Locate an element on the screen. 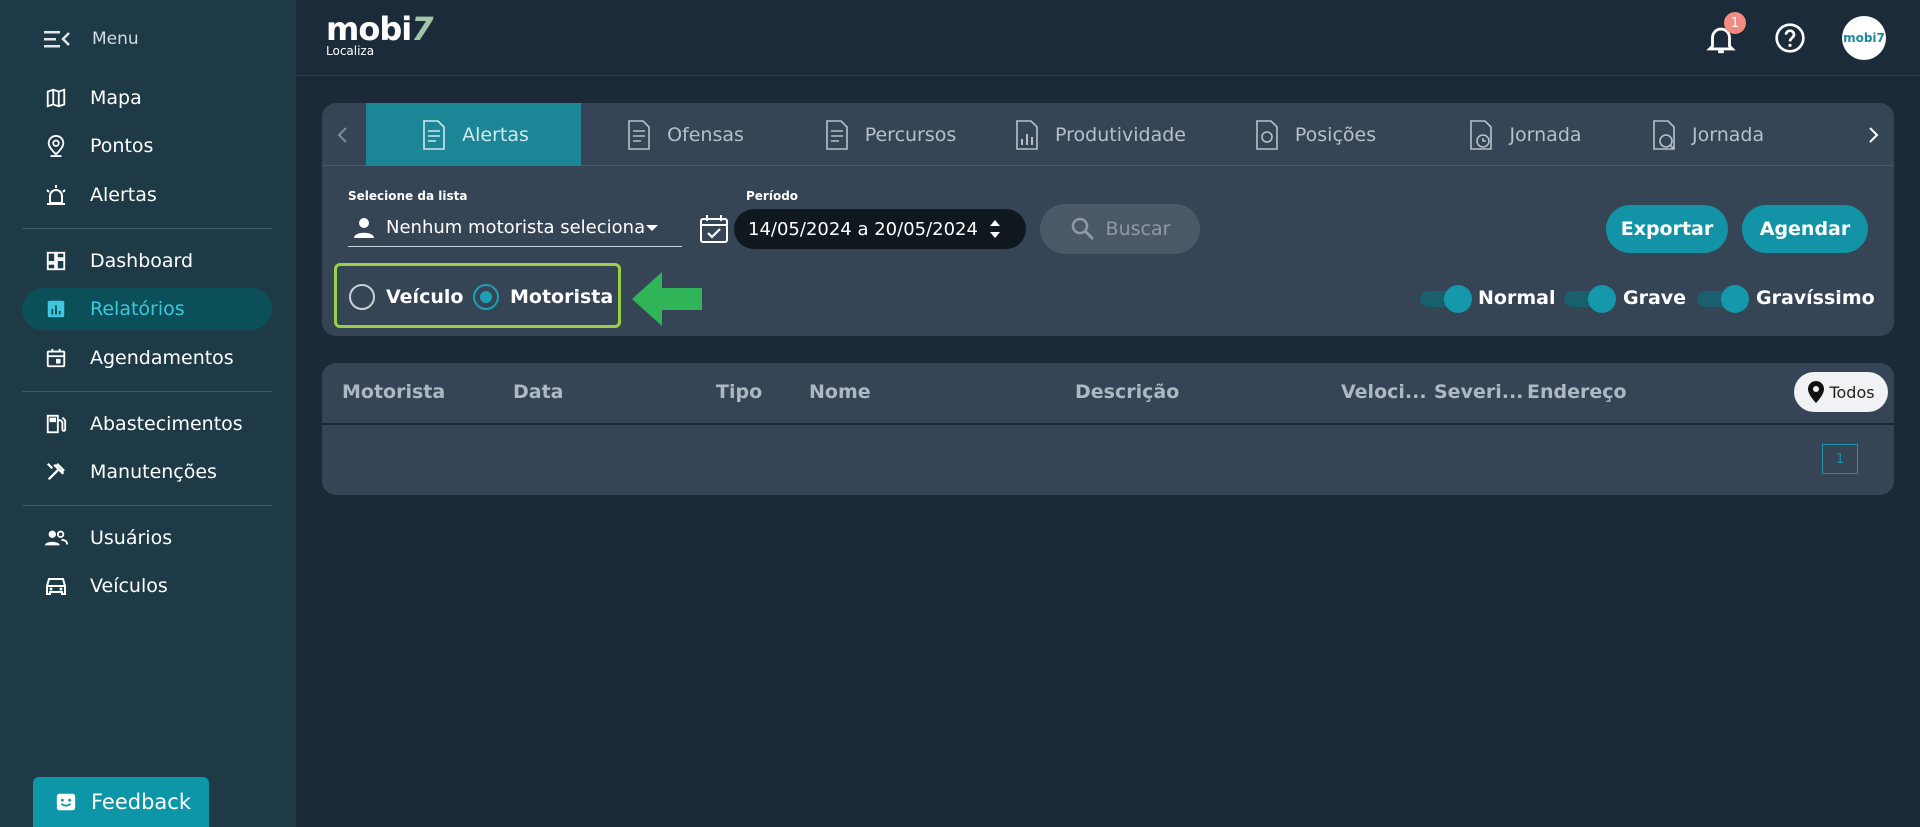  column-header-endereco: Endereço is located at coordinates (1577, 392).